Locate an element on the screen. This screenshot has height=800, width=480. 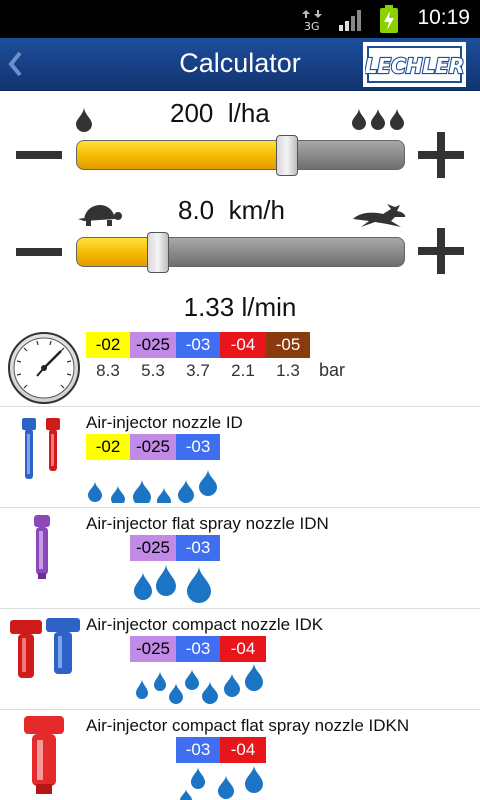
speed-value: 8.0 km/h is located at coordinates (231, 210).